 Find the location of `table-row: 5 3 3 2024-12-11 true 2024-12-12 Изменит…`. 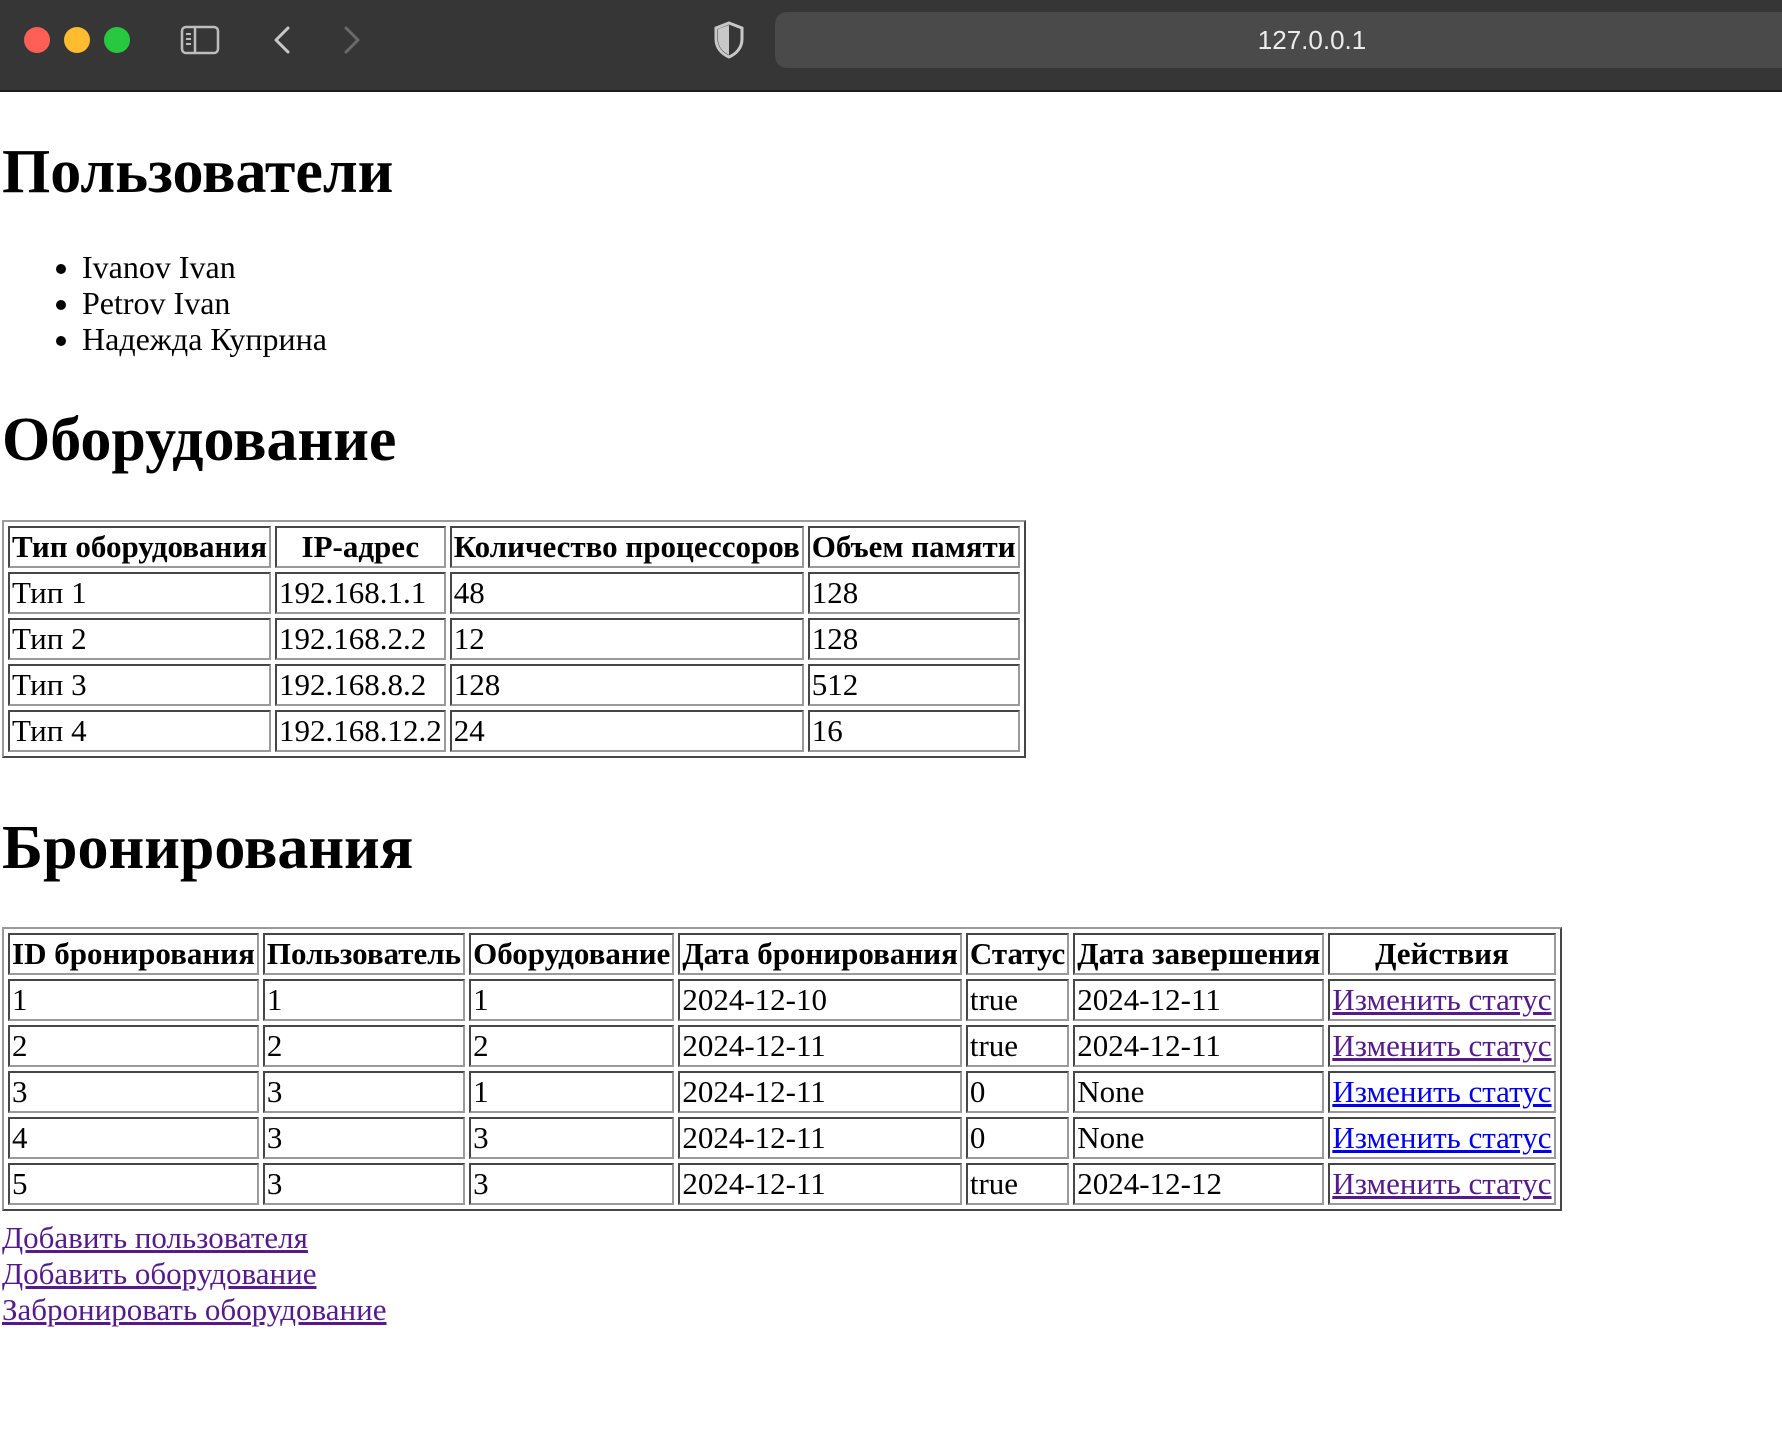

table-row: 5 3 3 2024-12-11 true 2024-12-12 Изменит… is located at coordinates (782, 1184).